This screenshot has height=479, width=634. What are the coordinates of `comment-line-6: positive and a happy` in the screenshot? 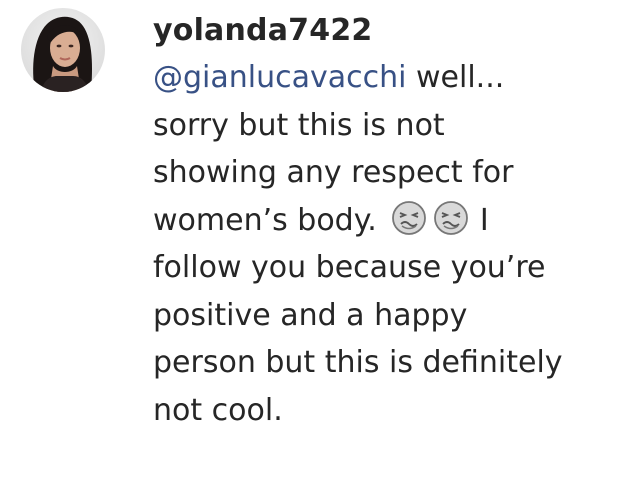 It's located at (310, 315).